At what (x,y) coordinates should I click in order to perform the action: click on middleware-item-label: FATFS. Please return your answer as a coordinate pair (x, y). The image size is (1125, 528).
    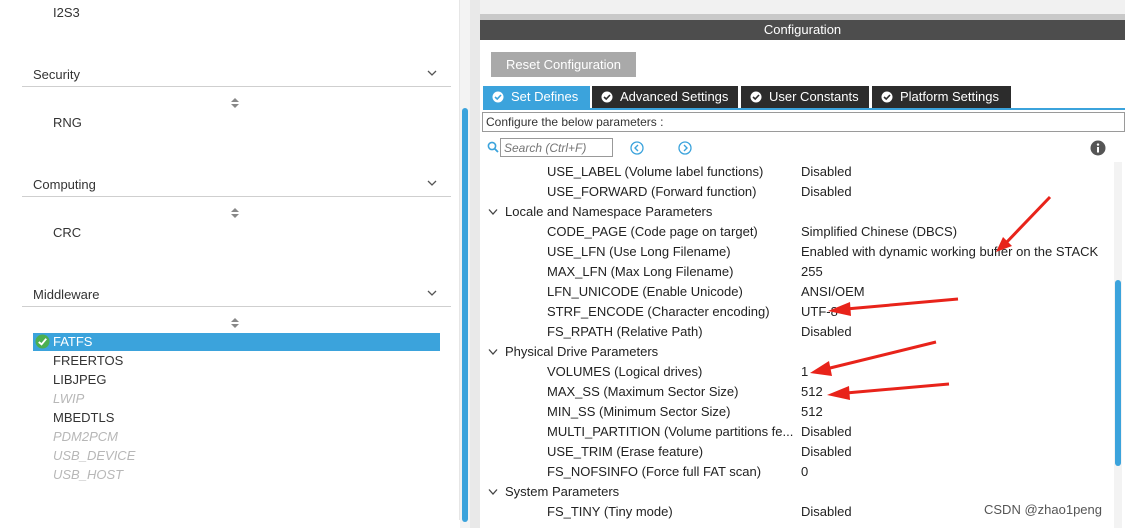
    Looking at the image, I should click on (73, 341).